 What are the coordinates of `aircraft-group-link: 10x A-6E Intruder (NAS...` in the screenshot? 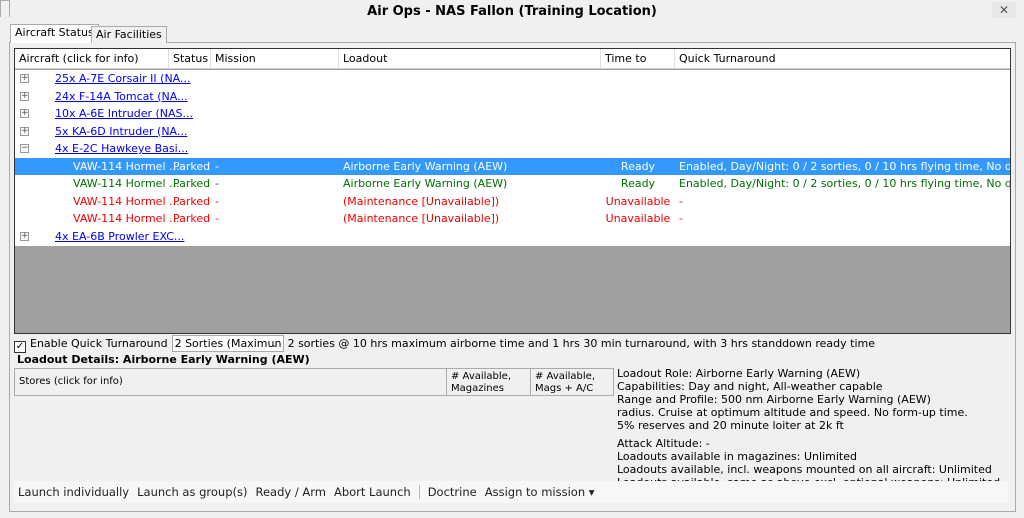 It's located at (124, 113).